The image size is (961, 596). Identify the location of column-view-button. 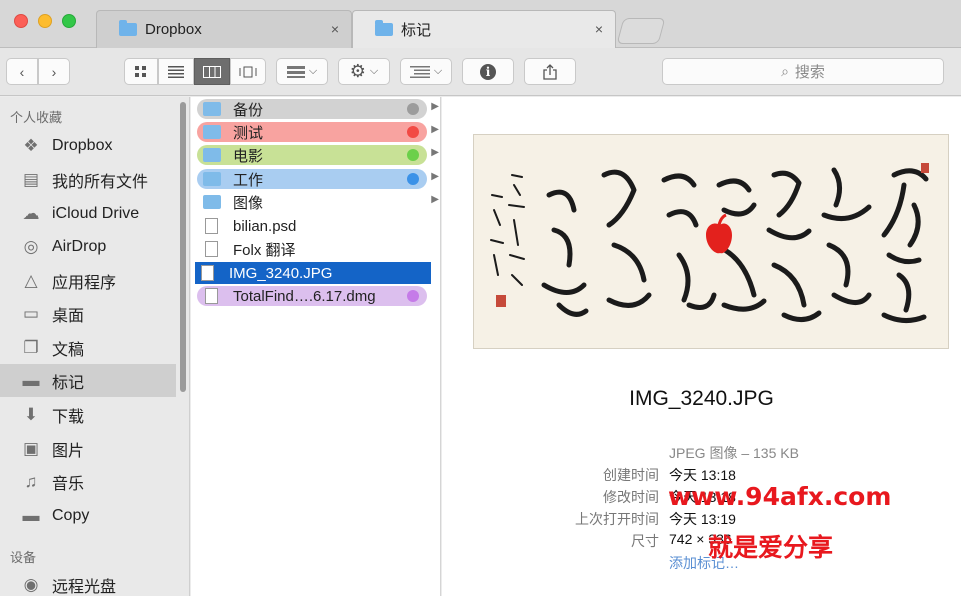
(212, 71).